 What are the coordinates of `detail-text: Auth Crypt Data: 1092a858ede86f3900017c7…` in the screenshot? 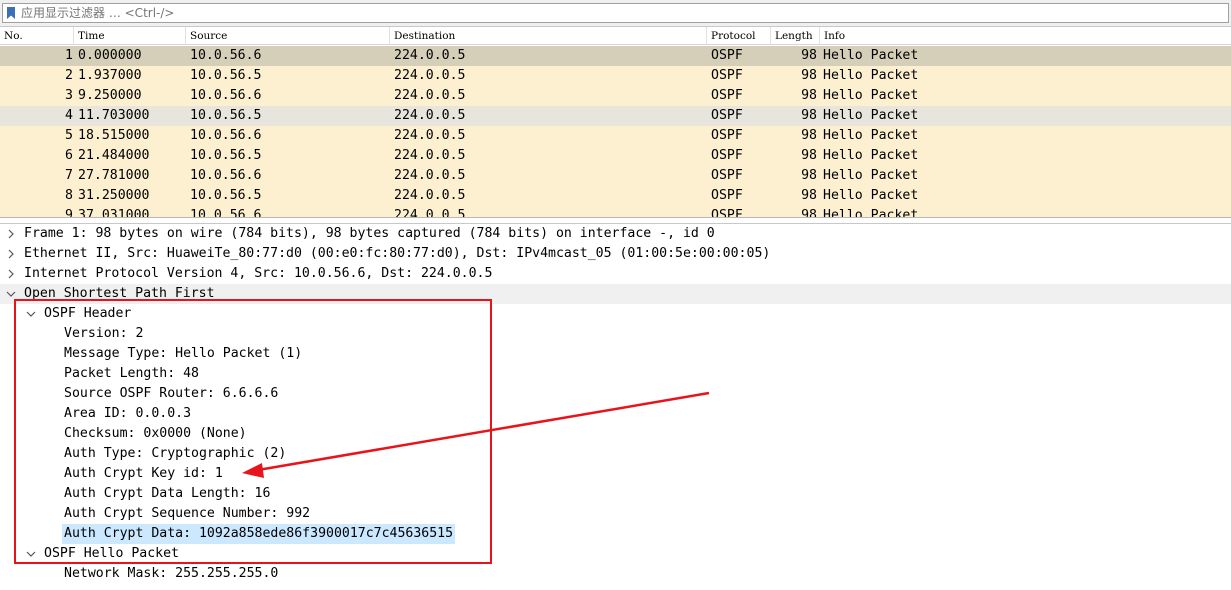 It's located at (259, 534).